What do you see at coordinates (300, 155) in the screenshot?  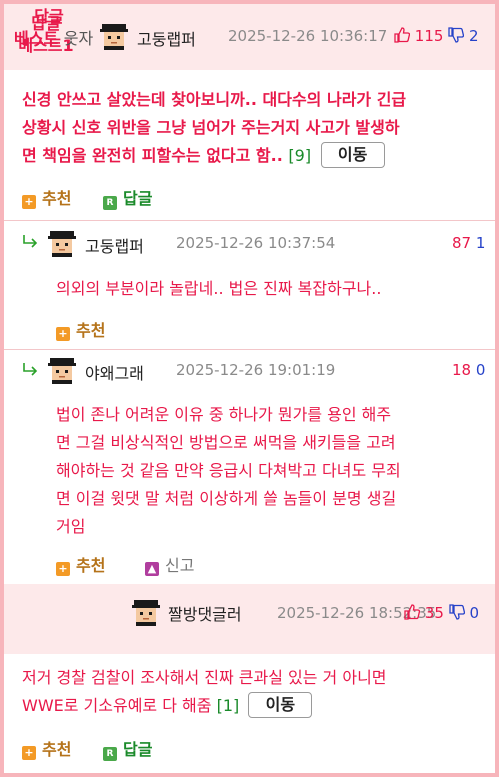 I see `best1-reply-count: [9]` at bounding box center [300, 155].